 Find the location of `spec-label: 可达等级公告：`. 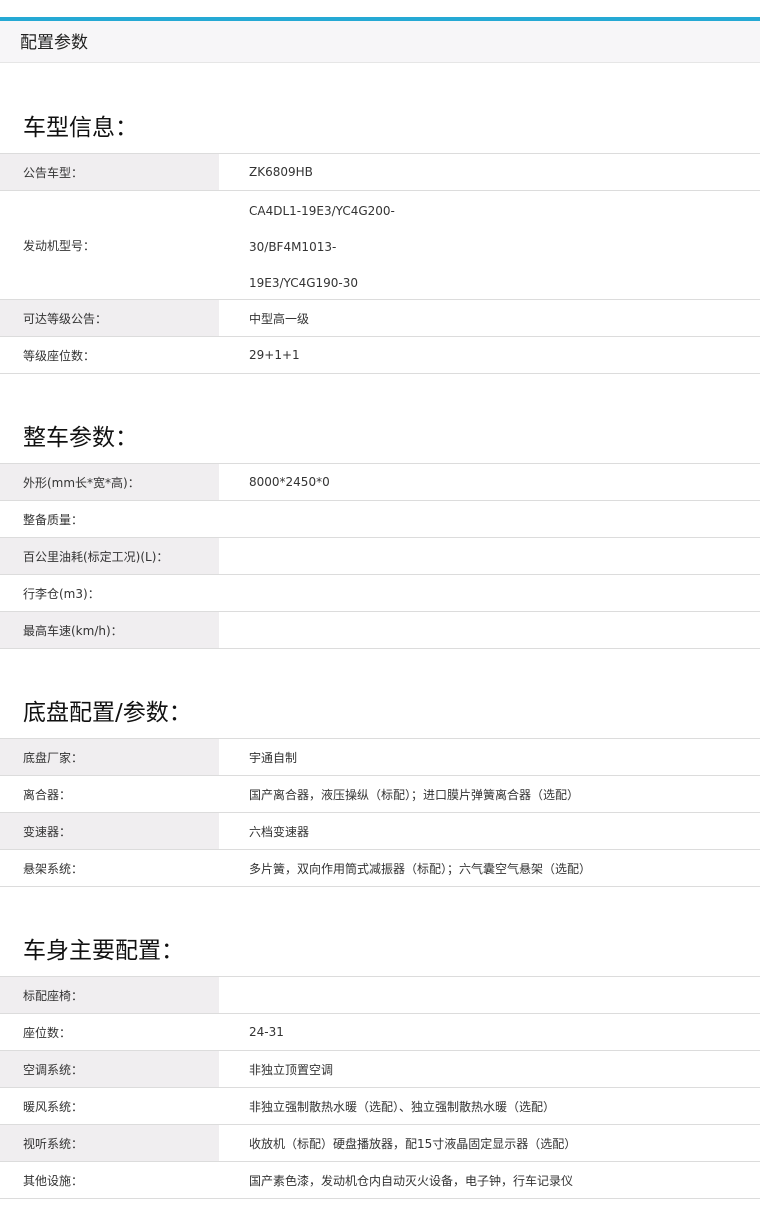

spec-label: 可达等级公告： is located at coordinates (109, 318).